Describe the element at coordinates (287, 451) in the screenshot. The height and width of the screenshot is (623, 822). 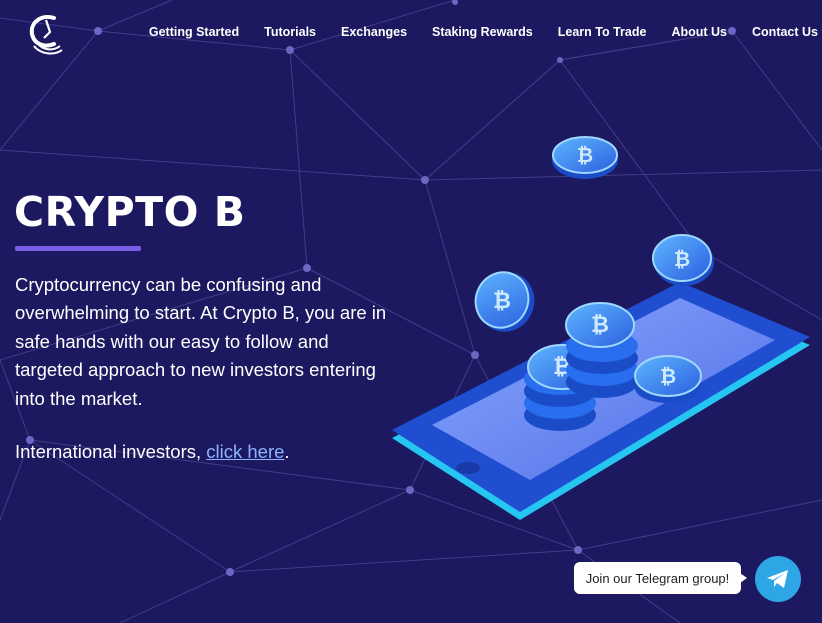
I see `intl-suffix: .` at that location.